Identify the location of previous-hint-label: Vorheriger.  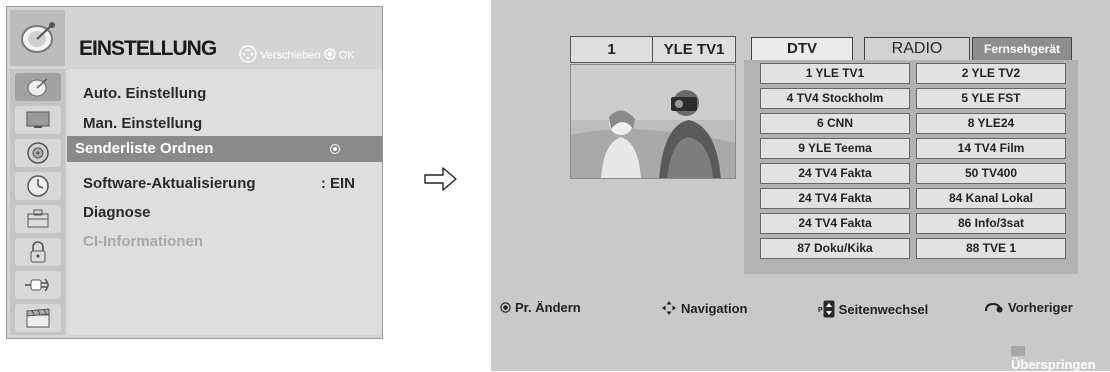
(1040, 307).